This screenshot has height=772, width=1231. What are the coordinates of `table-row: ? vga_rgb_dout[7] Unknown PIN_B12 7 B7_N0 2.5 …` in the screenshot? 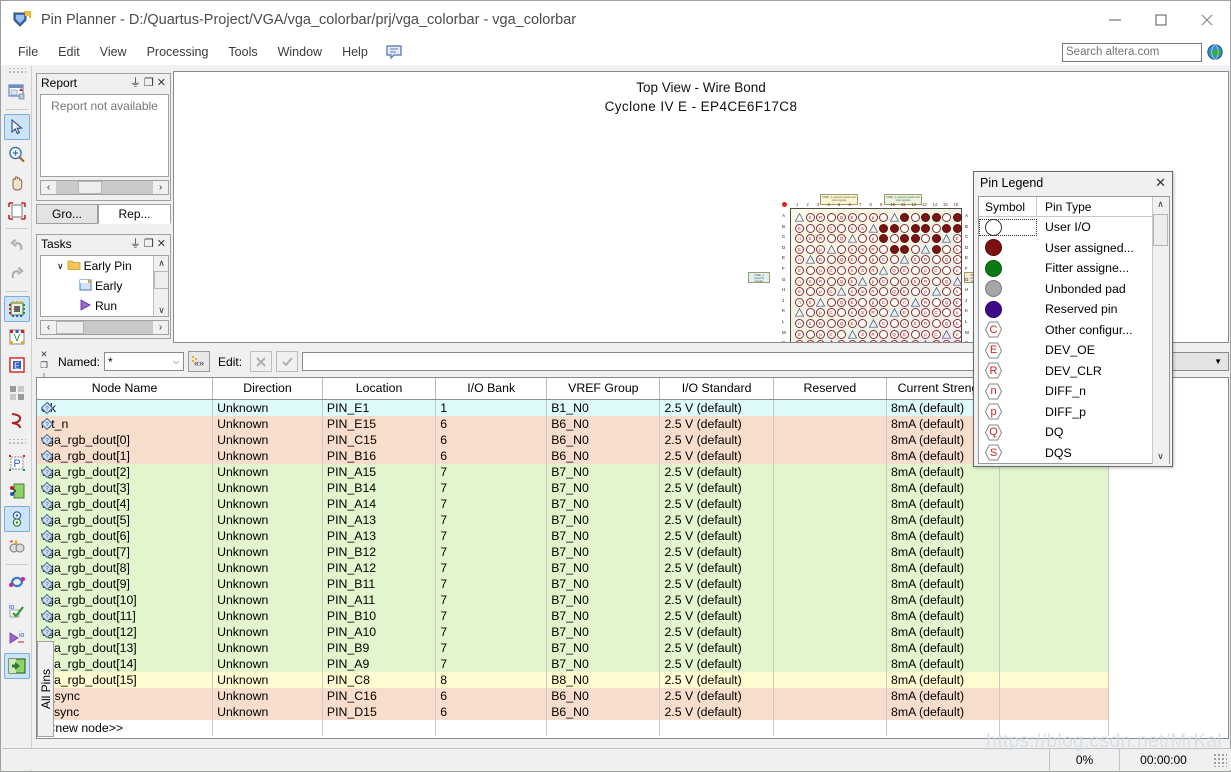 It's located at (573, 551).